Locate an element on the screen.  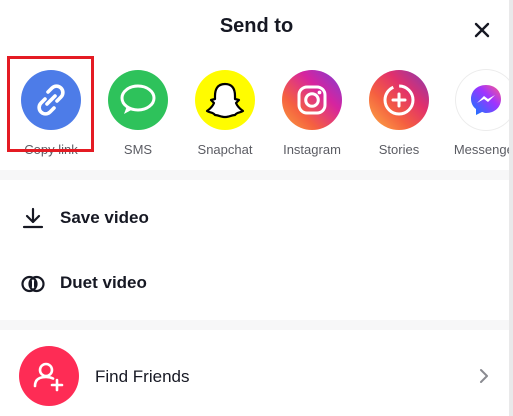
share-snapchat: Snapchat is located at coordinates (225, 114).